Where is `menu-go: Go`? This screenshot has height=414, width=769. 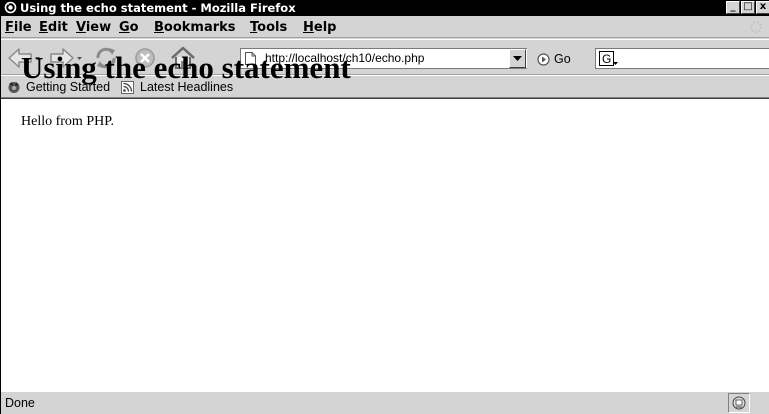 menu-go: Go is located at coordinates (129, 27).